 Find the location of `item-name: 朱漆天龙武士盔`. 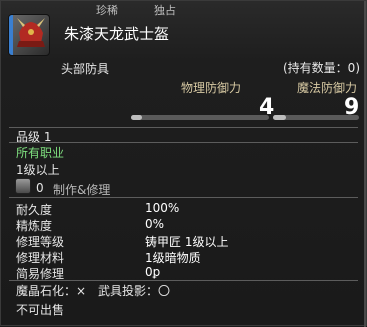

item-name: 朱漆天龙武士盔 is located at coordinates (117, 34).